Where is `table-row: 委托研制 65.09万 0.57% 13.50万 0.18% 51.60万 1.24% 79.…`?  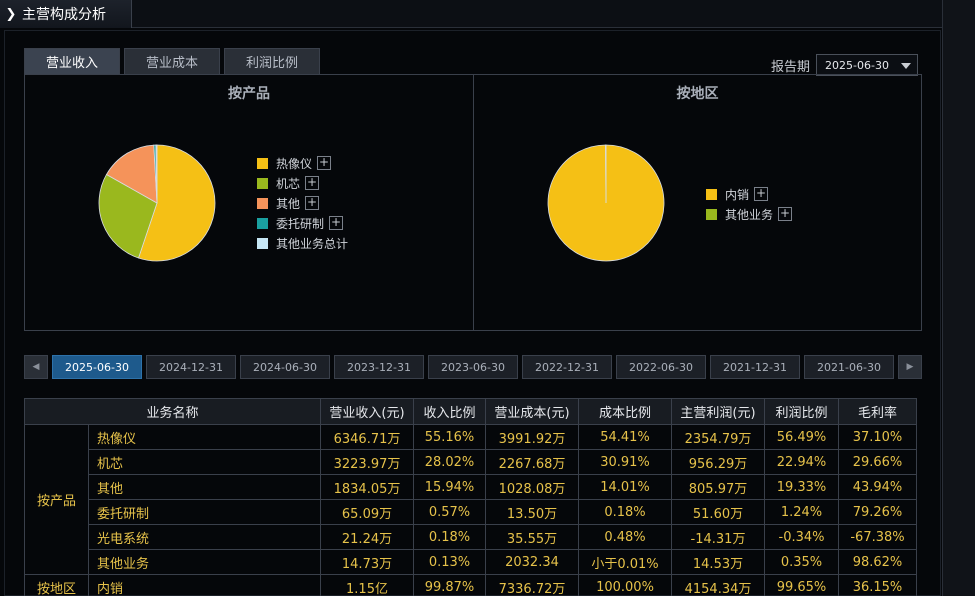
table-row: 委托研制 65.09万 0.57% 13.50万 0.18% 51.60万 1.24% 79.… is located at coordinates (471, 512).